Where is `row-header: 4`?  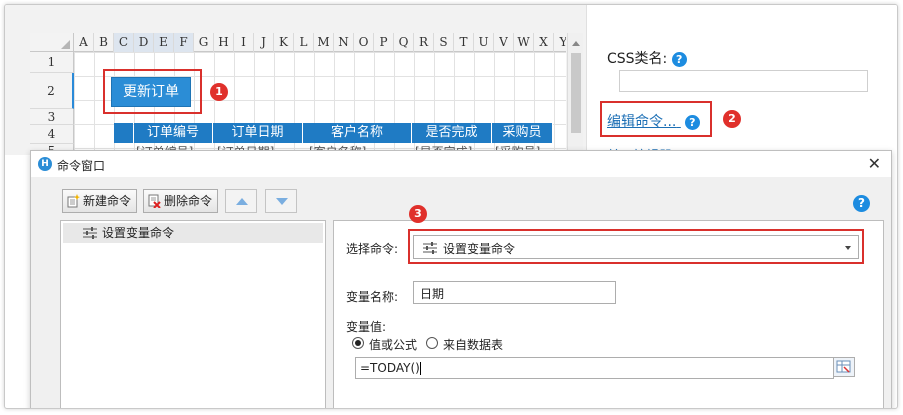
row-header: 4 is located at coordinates (52, 134).